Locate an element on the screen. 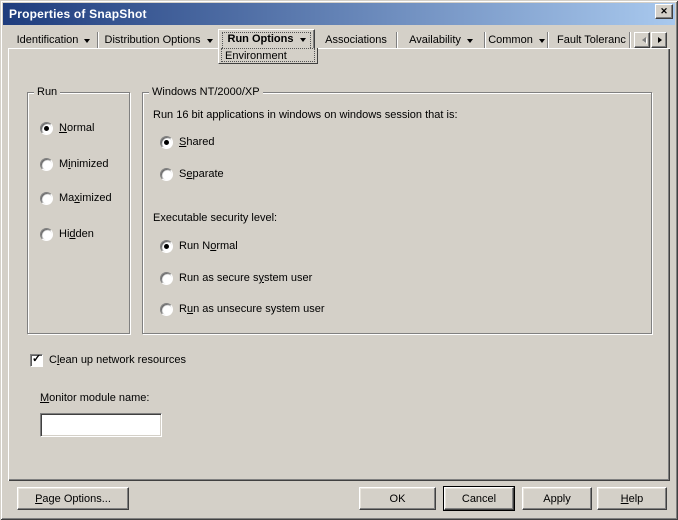 The image size is (678, 520). tab-label: Run Options is located at coordinates (260, 39).